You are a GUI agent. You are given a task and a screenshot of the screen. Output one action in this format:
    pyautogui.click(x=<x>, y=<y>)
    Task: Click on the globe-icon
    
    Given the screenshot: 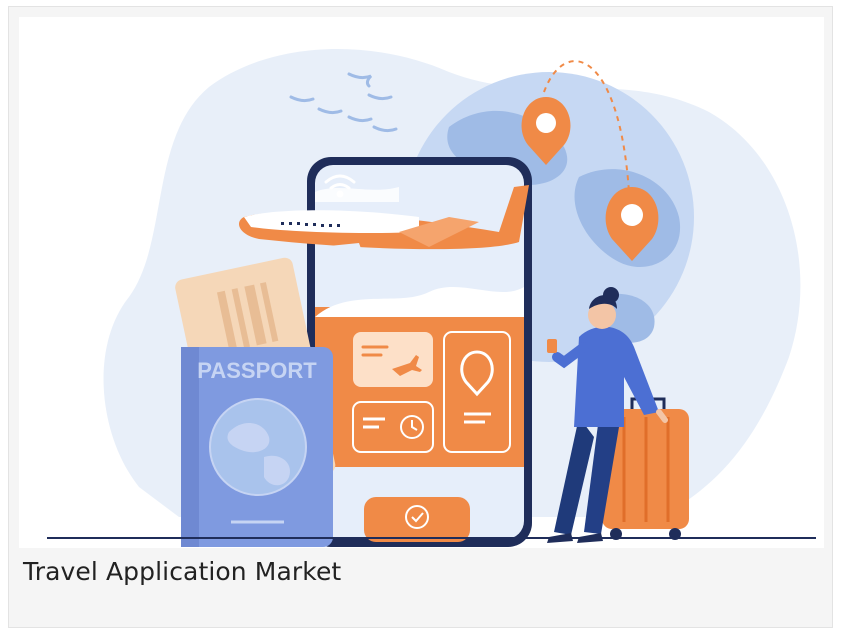 What is the action you would take?
    pyautogui.click(x=258, y=447)
    